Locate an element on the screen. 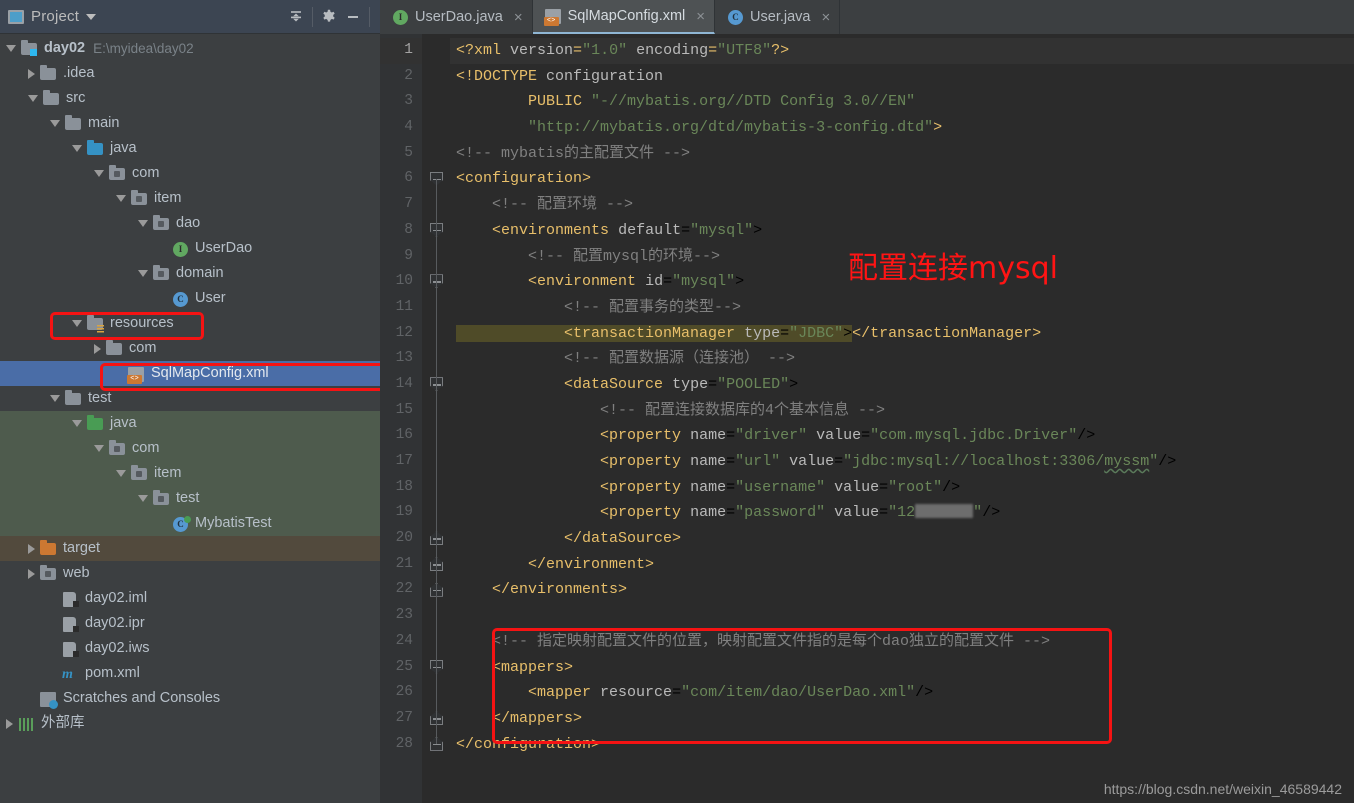 The width and height of the screenshot is (1354, 803). code-line-2: <!DOCTYPE configuration is located at coordinates (902, 77).